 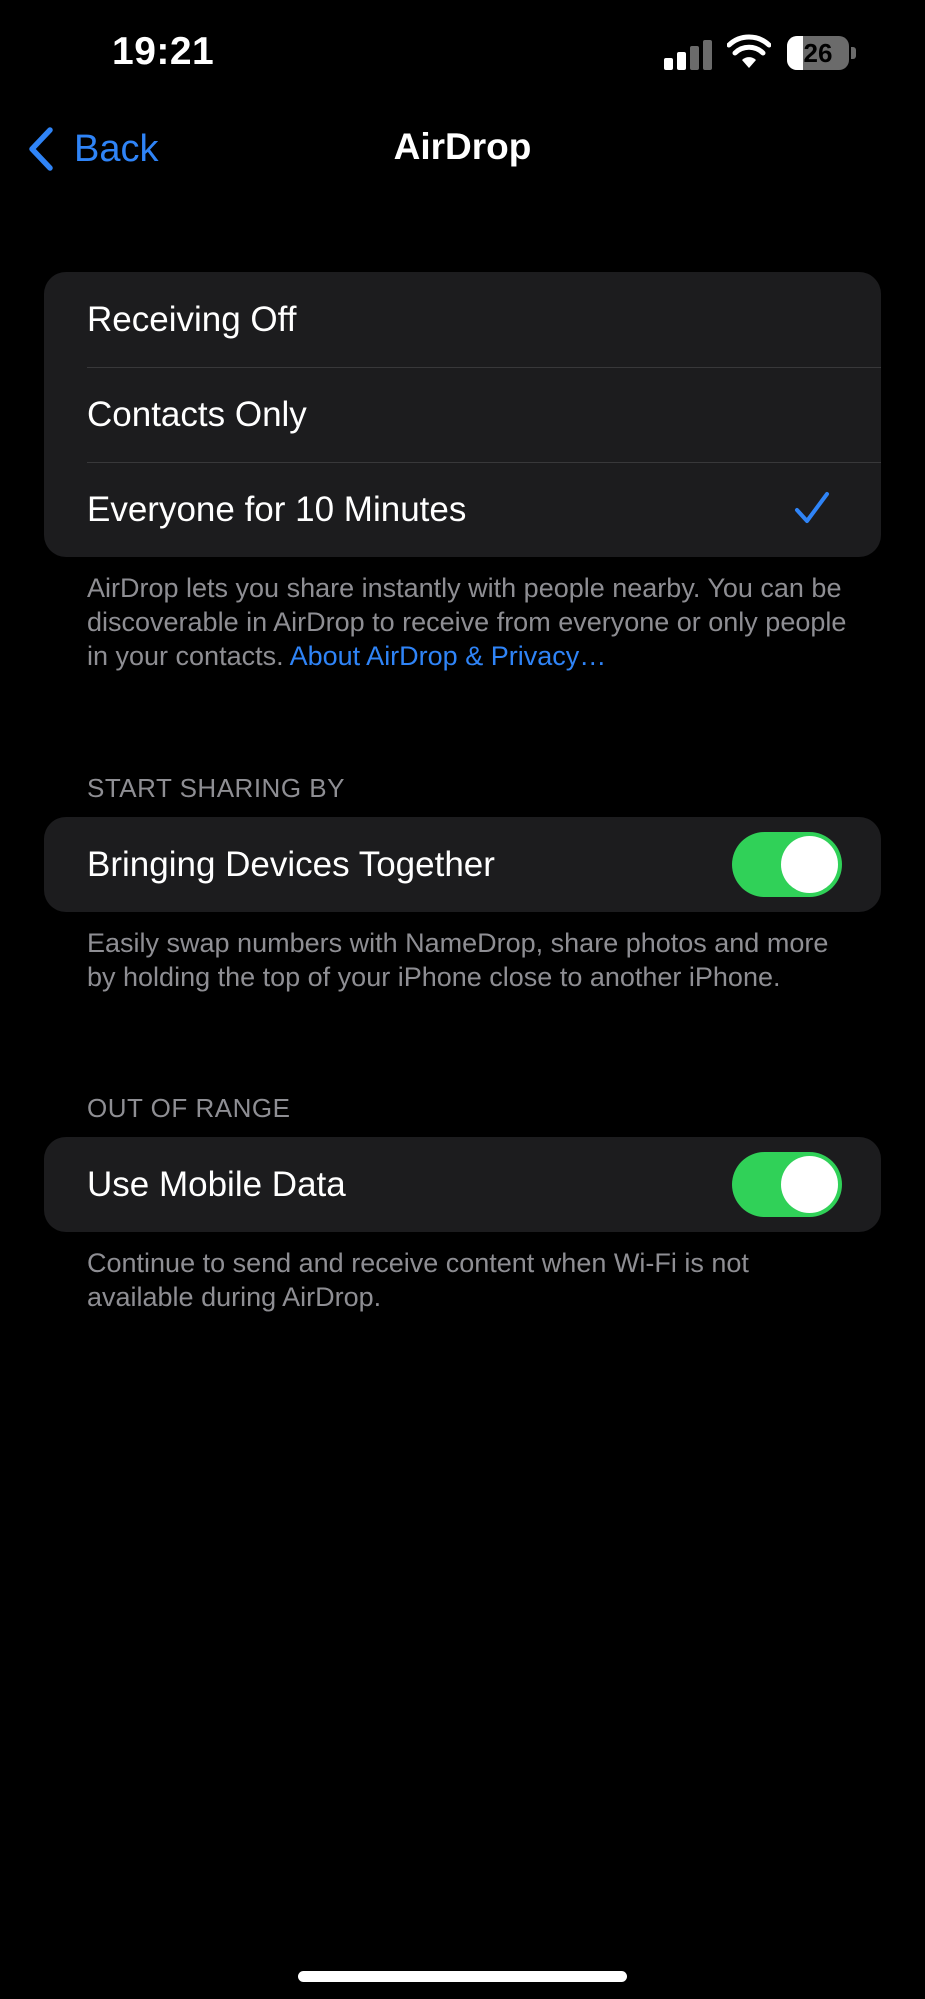 I want to click on row-label: Bringing Devices Together, so click(x=291, y=864).